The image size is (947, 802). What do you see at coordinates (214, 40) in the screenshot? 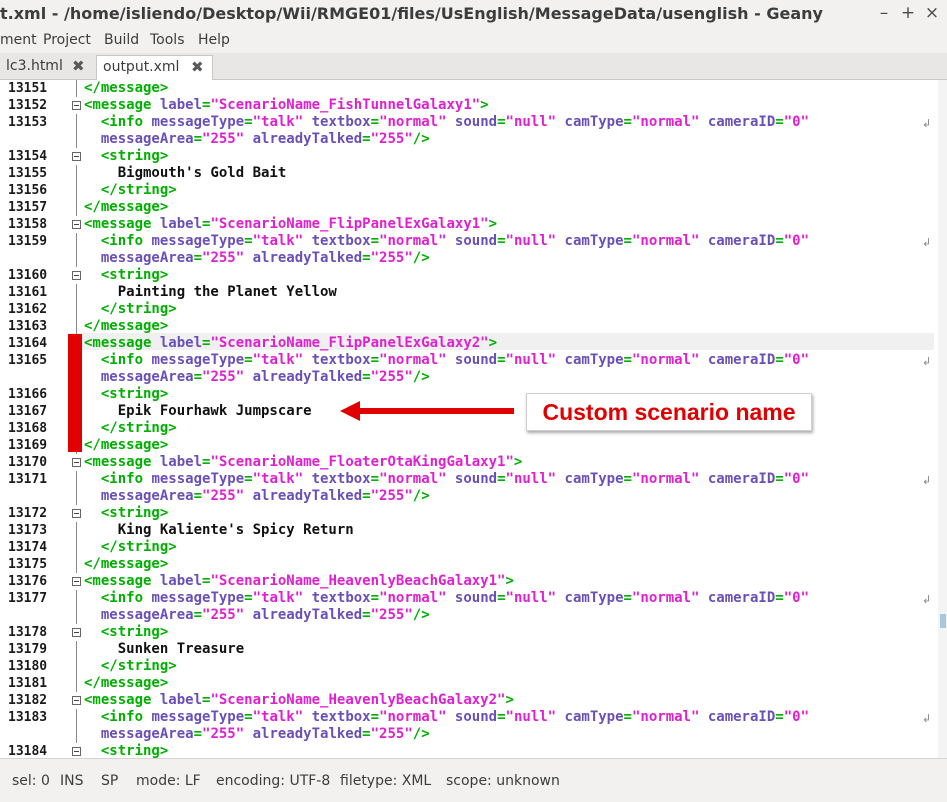
I see `menu-help: Help` at bounding box center [214, 40].